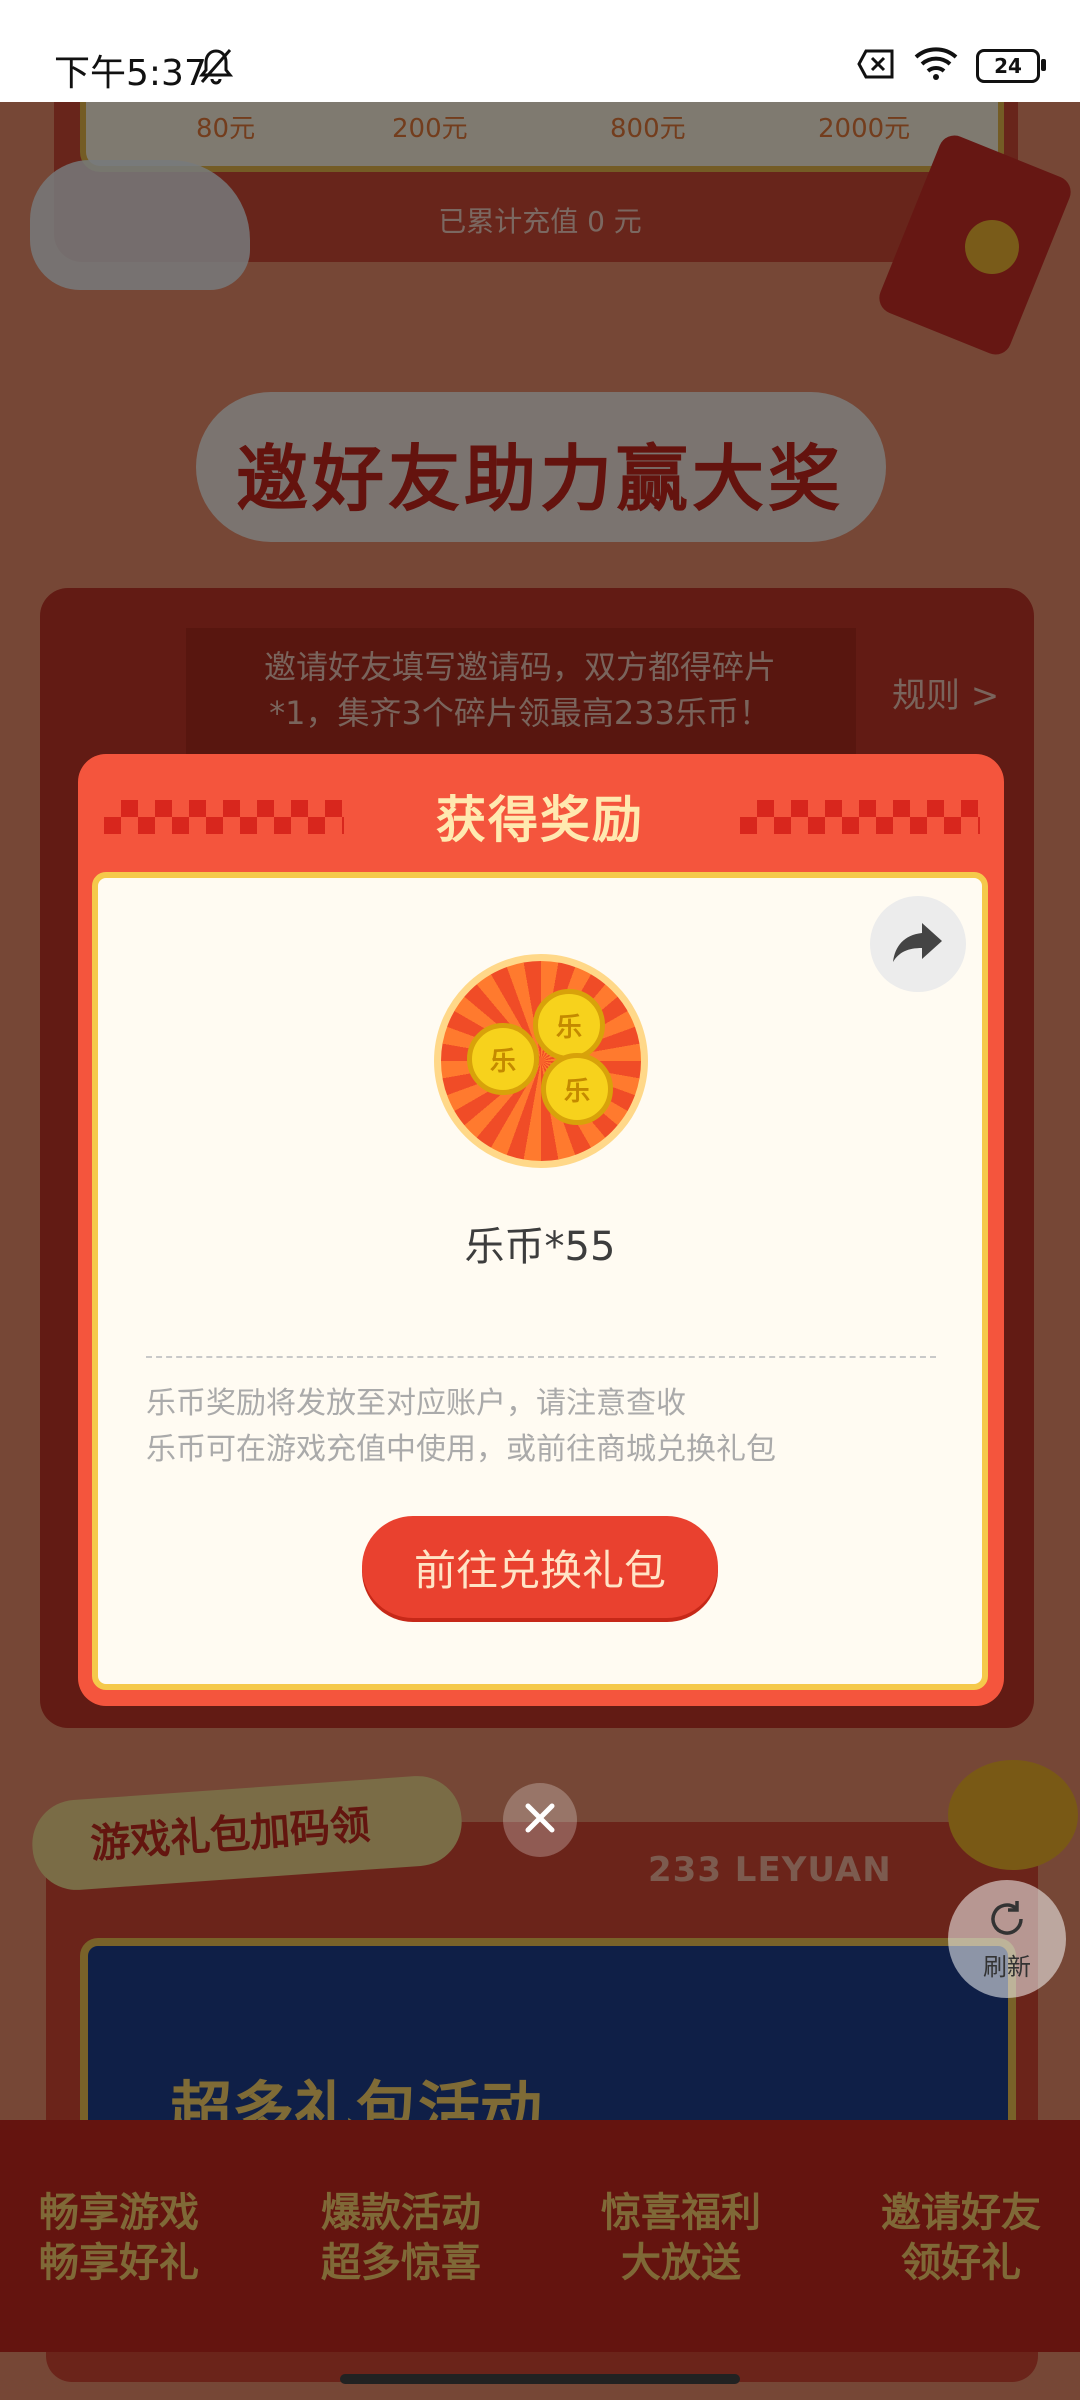 The height and width of the screenshot is (2400, 1080). What do you see at coordinates (540, 820) in the screenshot?
I see `modal-title: 获得奖励` at bounding box center [540, 820].